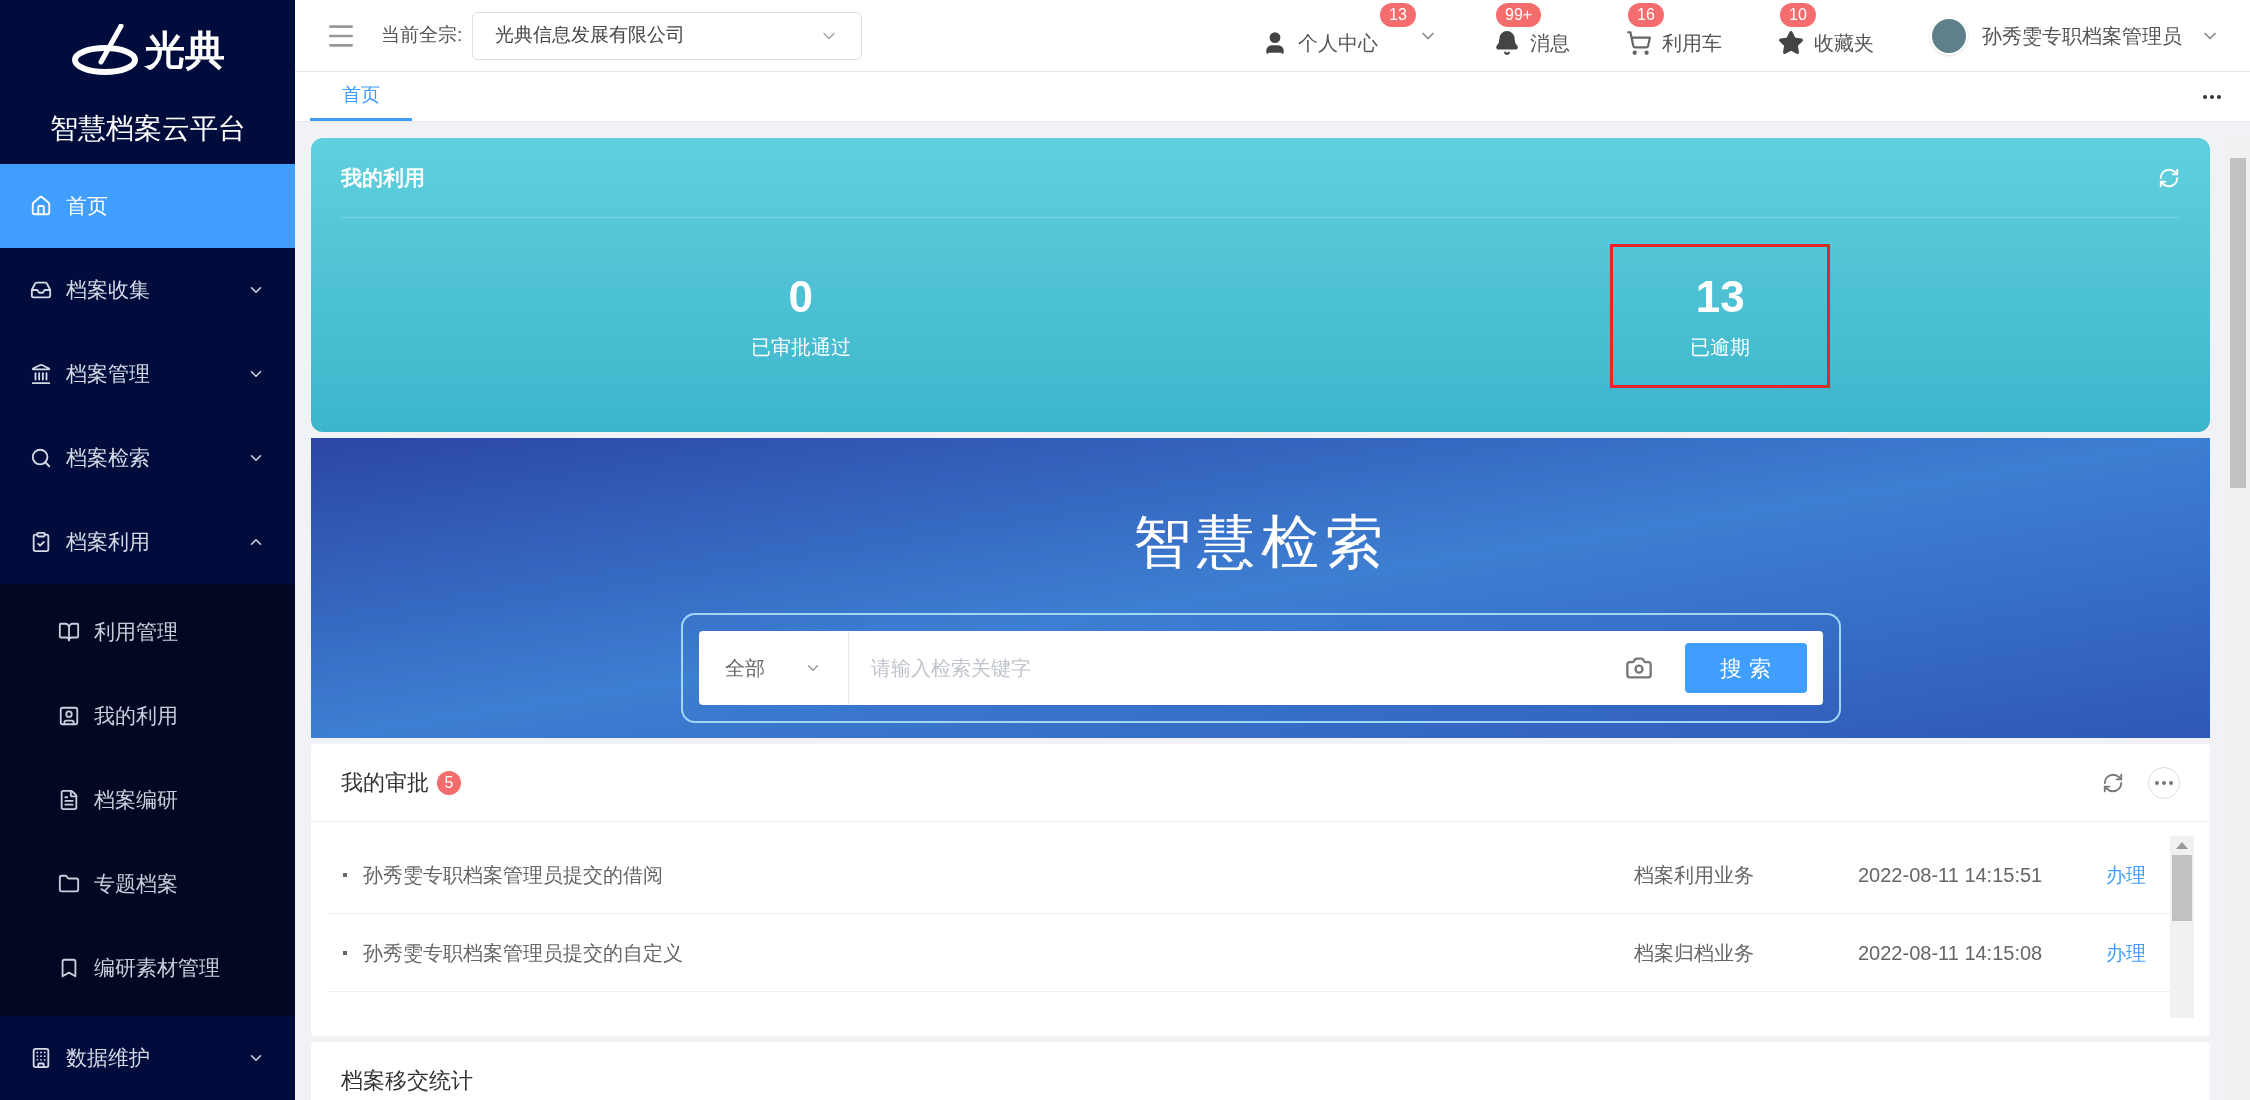  Describe the element at coordinates (422, 35) in the screenshot. I see `fonds-label: 当前全宗:` at that location.